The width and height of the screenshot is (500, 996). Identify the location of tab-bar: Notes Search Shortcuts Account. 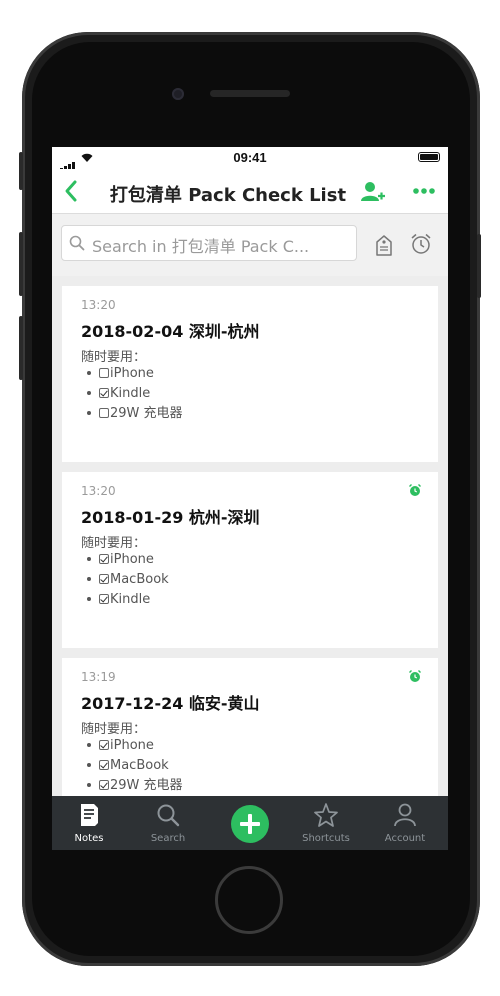
(250, 823).